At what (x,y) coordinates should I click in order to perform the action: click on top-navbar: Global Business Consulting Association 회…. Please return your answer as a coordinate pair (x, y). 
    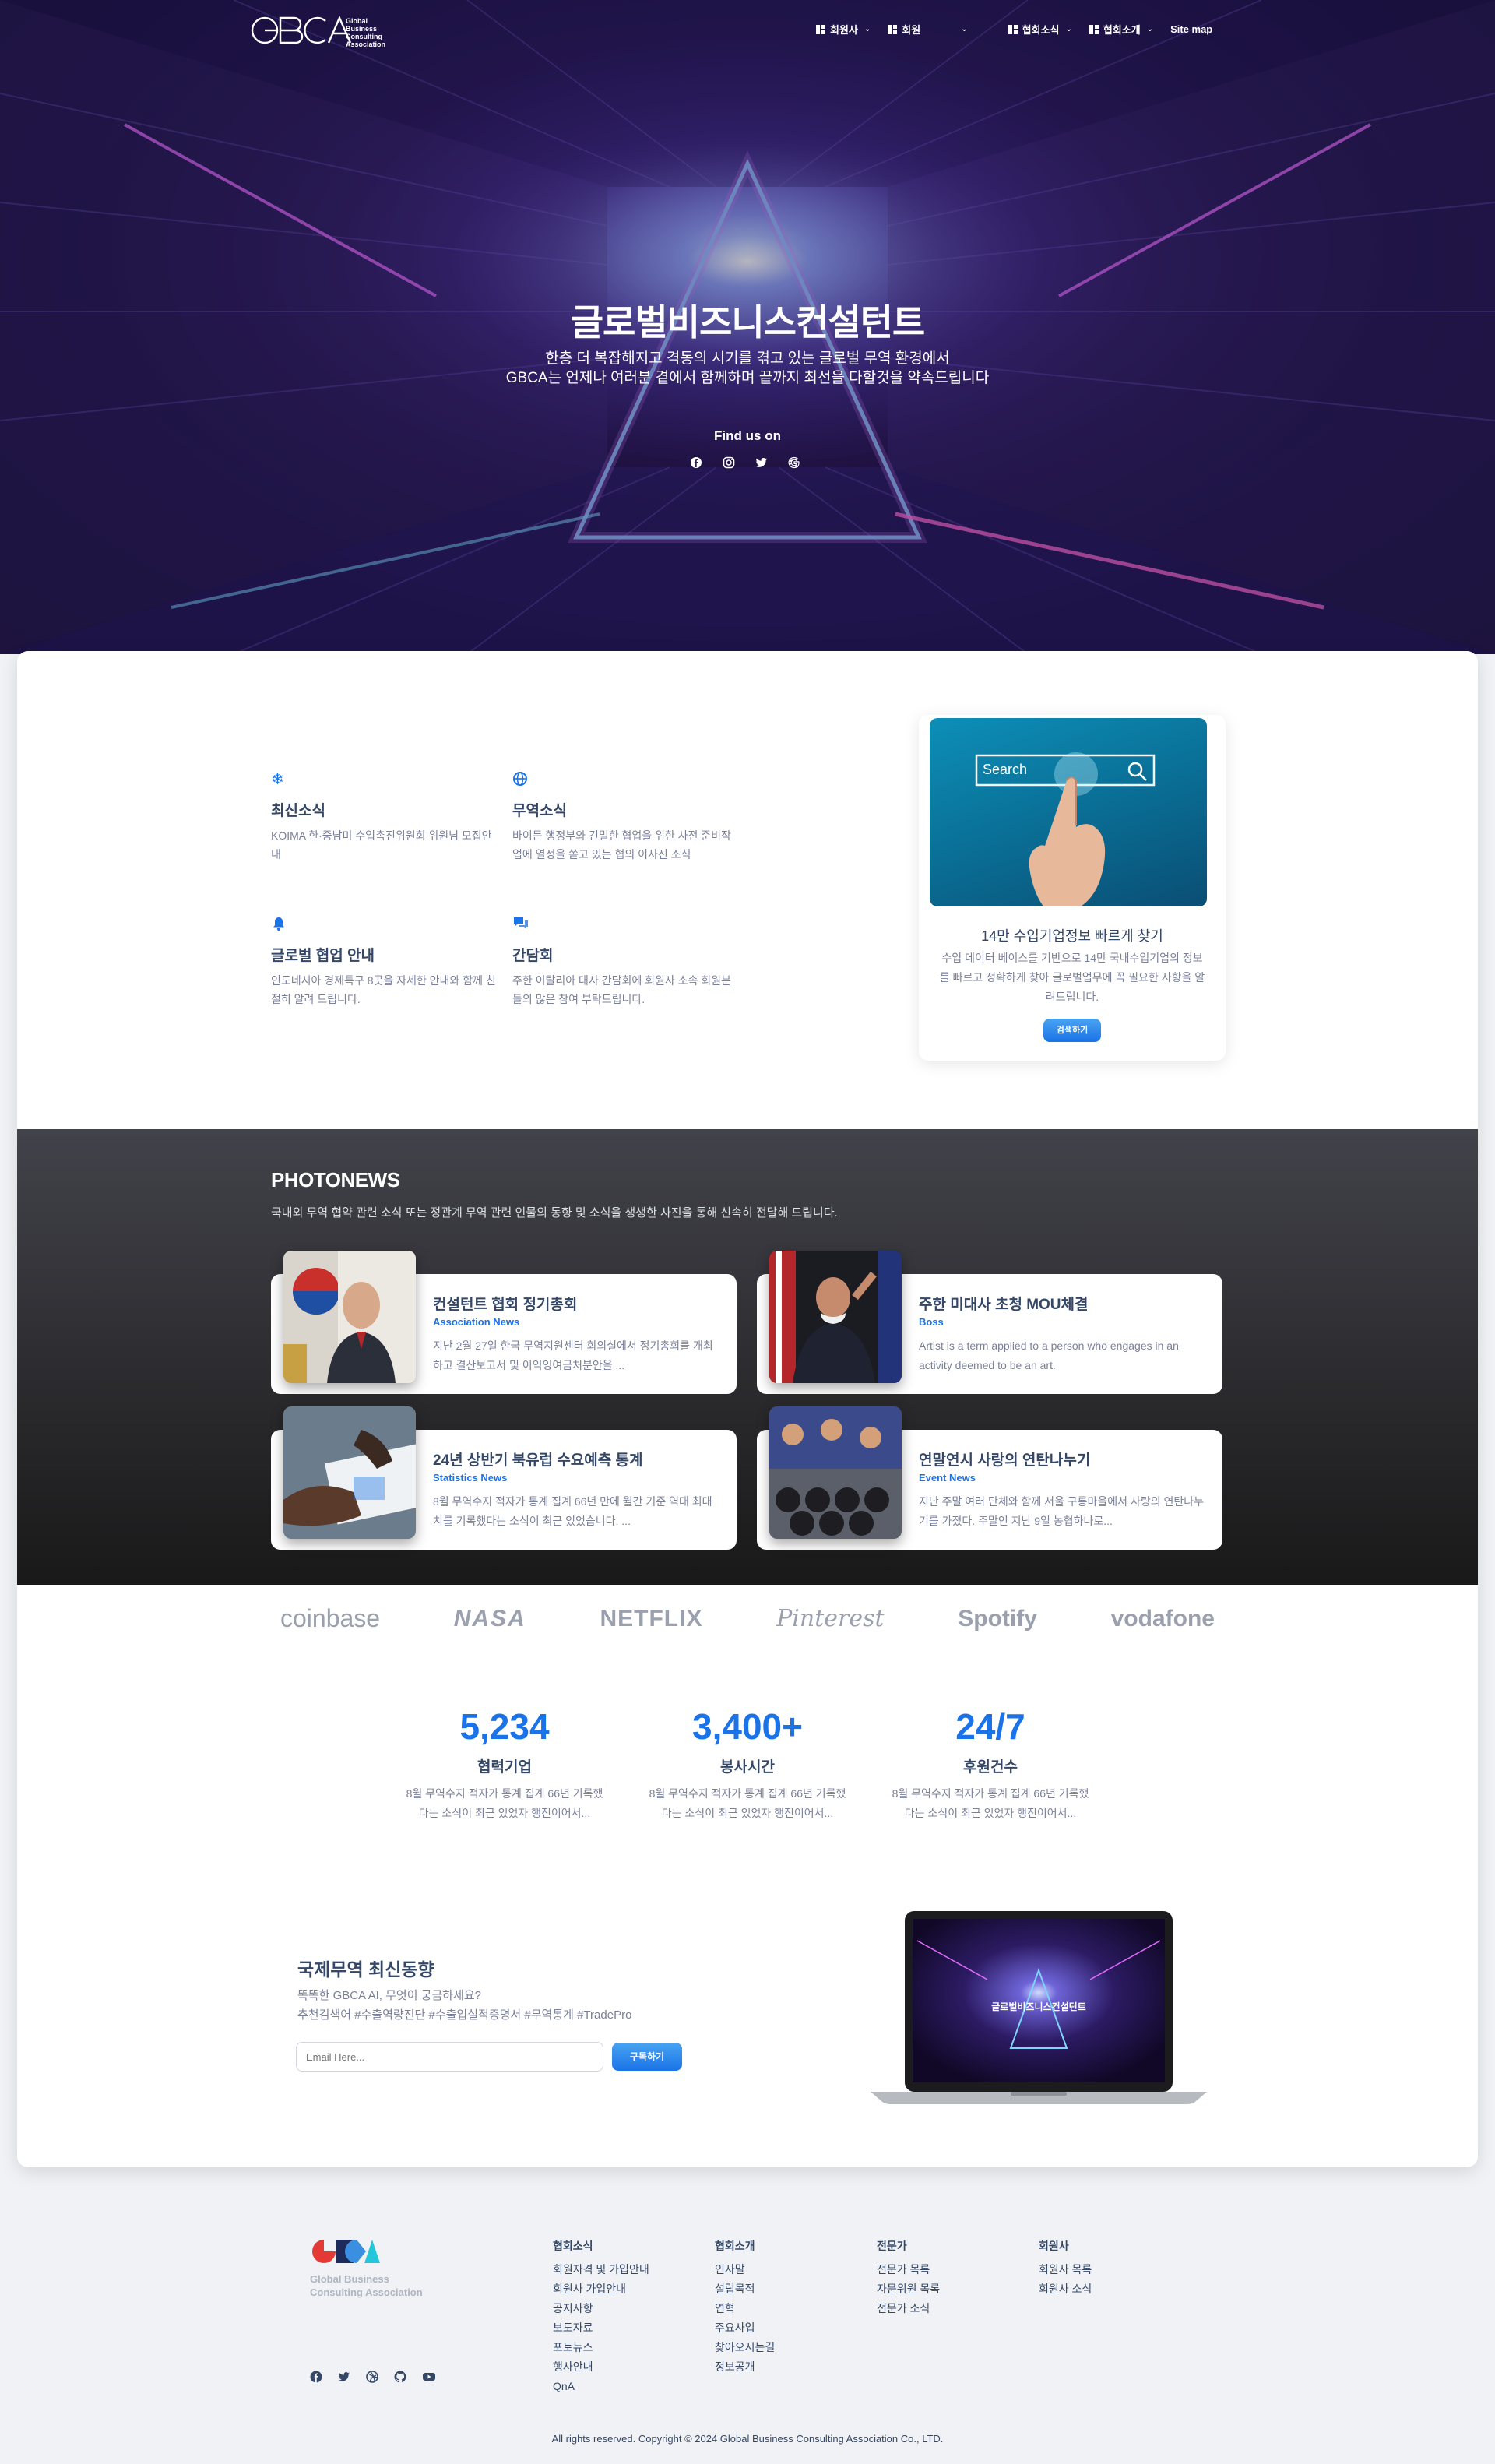
    Looking at the image, I should click on (747, 30).